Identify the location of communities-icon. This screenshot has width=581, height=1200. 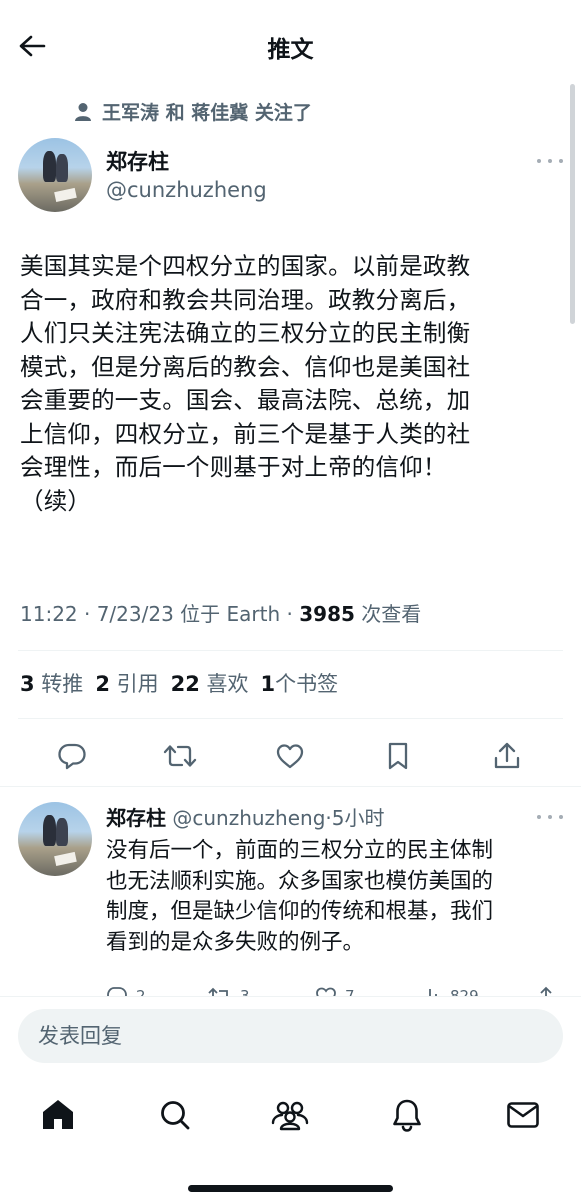
(290, 1116).